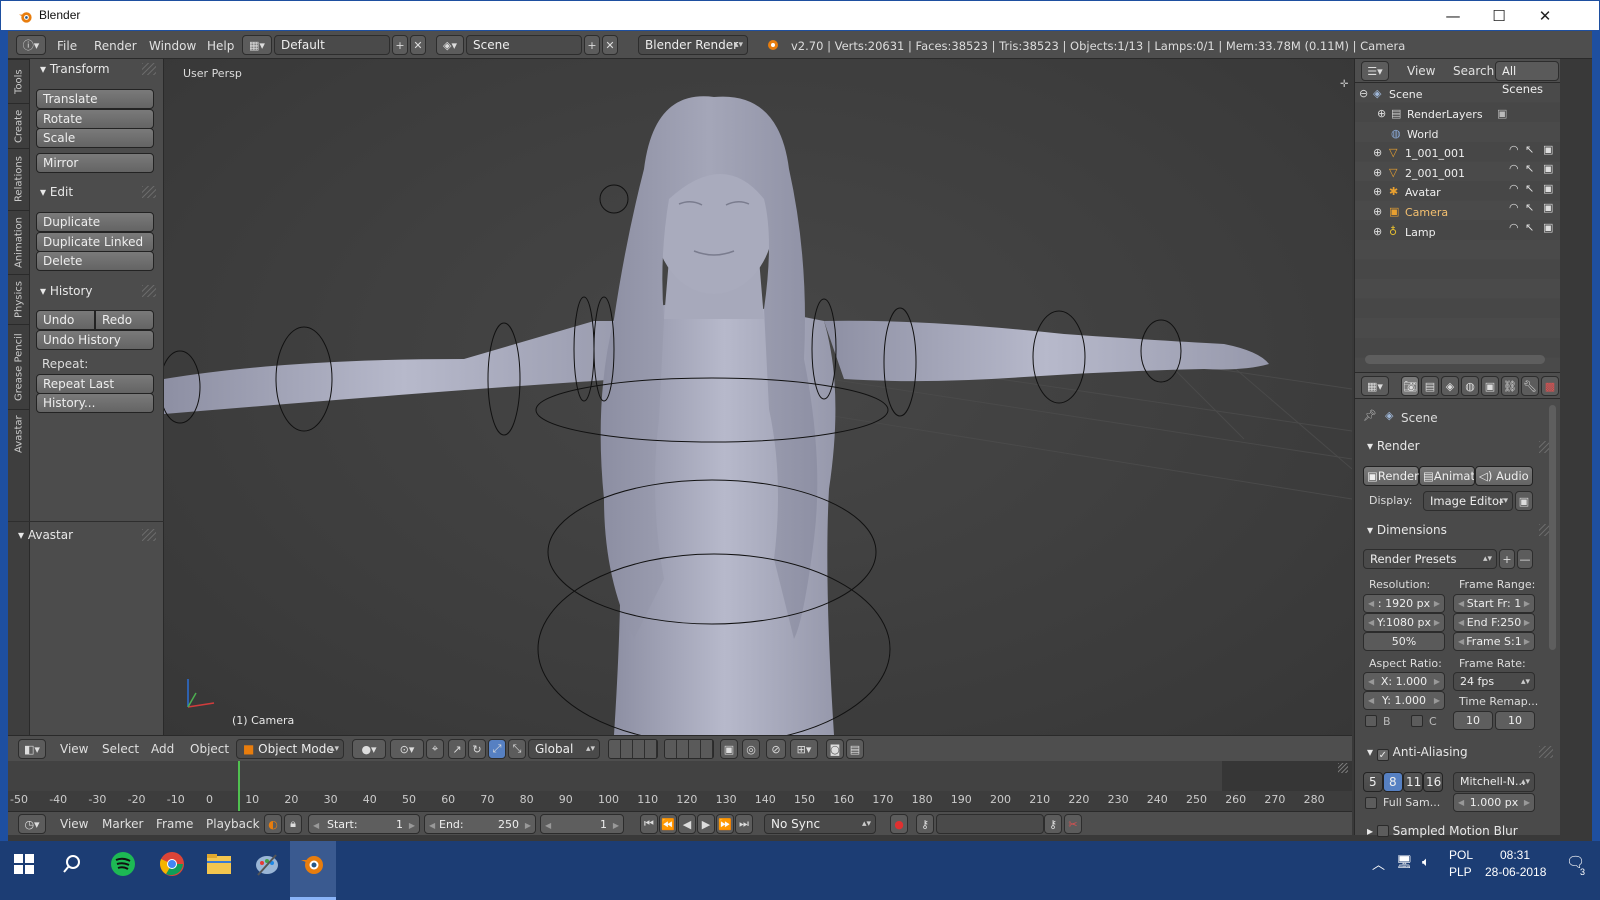  I want to click on properties-scrollbar, so click(1552, 527).